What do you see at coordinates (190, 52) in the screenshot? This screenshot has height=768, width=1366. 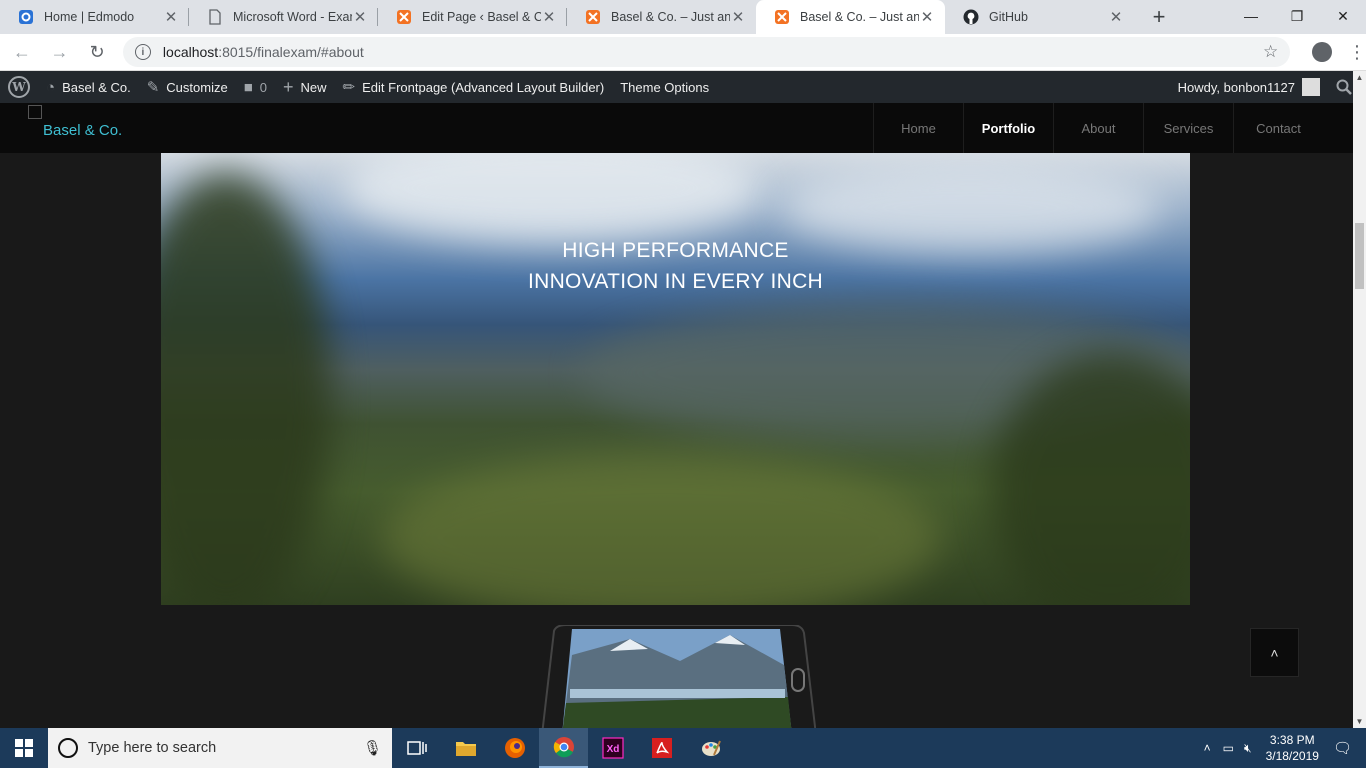 I see `url-host: localhost` at bounding box center [190, 52].